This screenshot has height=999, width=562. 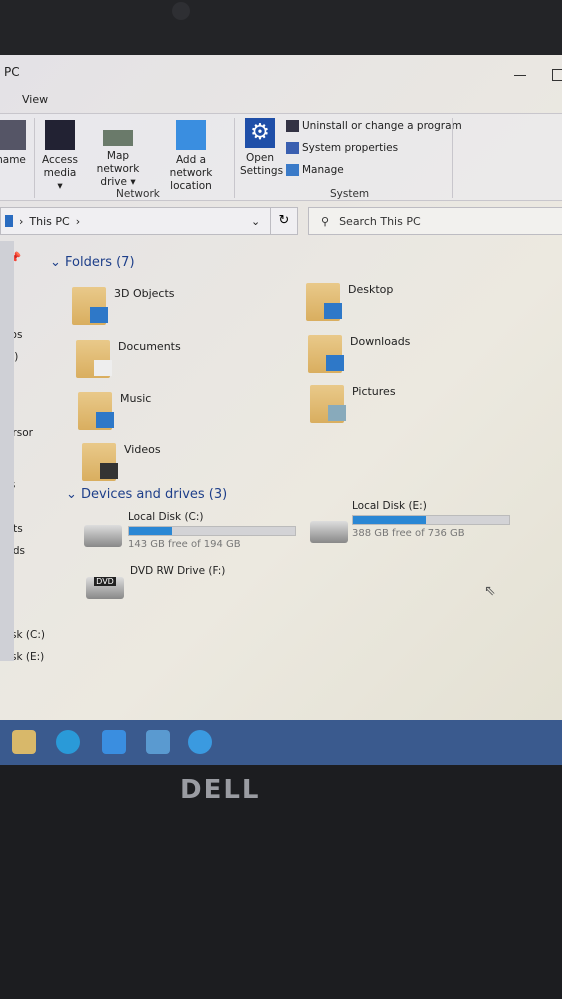 What do you see at coordinates (149, 346) in the screenshot?
I see `folder-label: Documents` at bounding box center [149, 346].